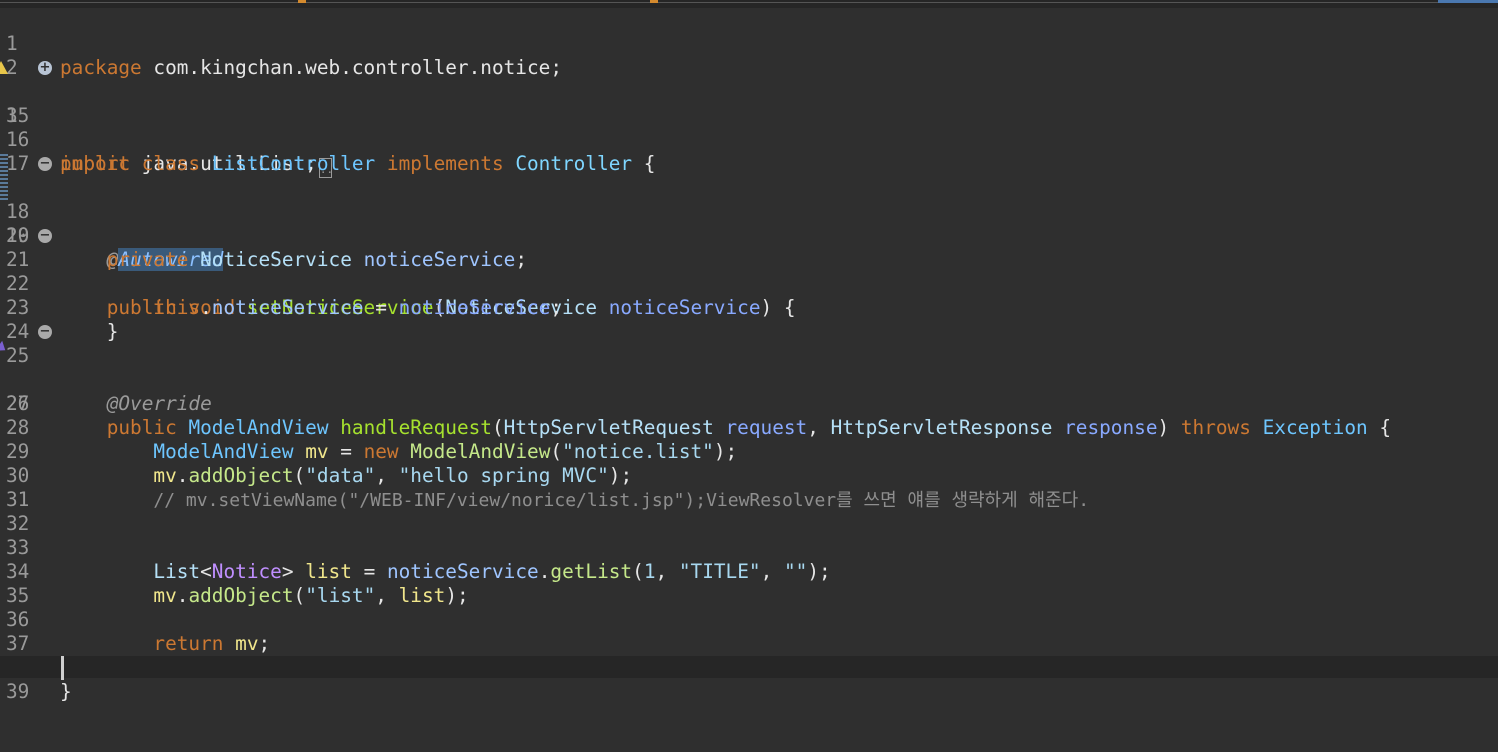  I want to click on code-line: 22 this.noticeService = noticeService;, so click(284, 295).